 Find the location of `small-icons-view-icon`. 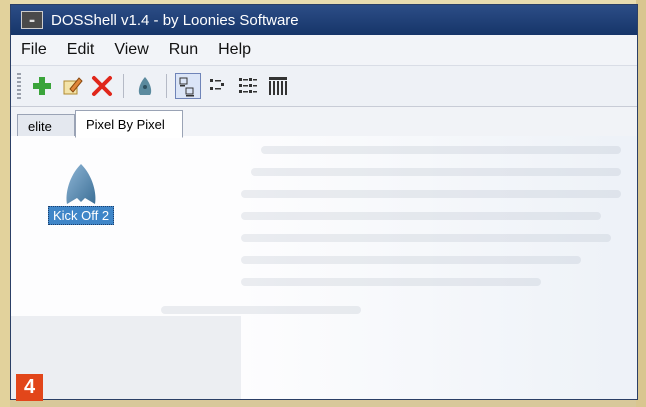

small-icons-view-icon is located at coordinates (218, 86).